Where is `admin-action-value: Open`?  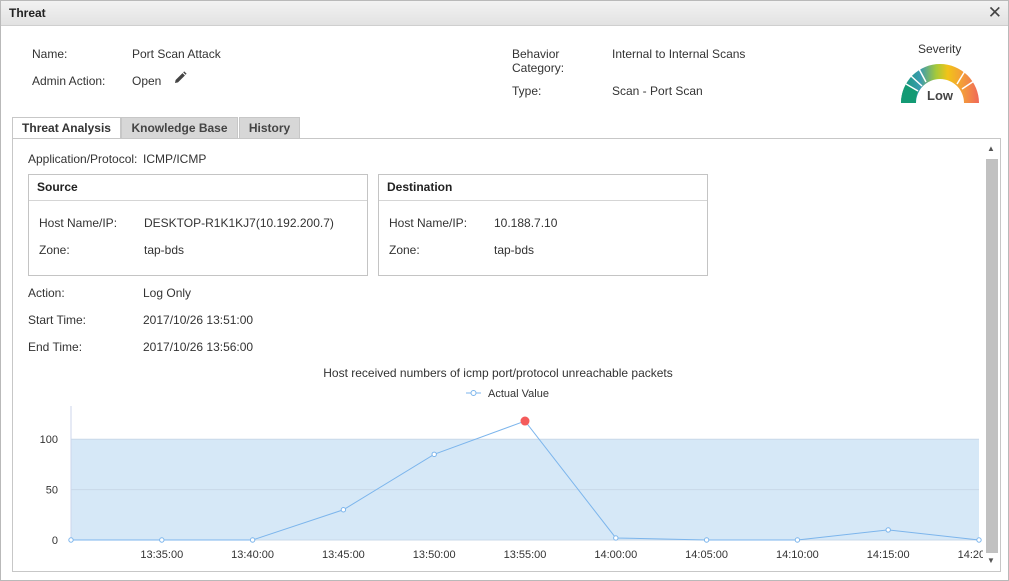 admin-action-value: Open is located at coordinates (147, 81).